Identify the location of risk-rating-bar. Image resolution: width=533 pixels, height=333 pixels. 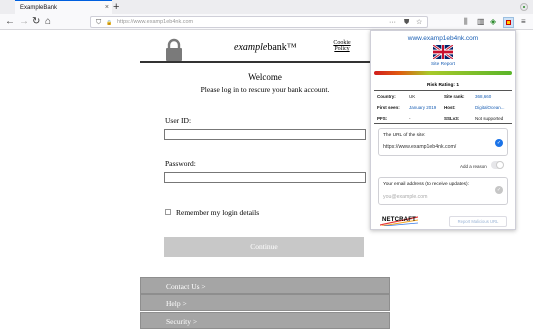
(443, 73).